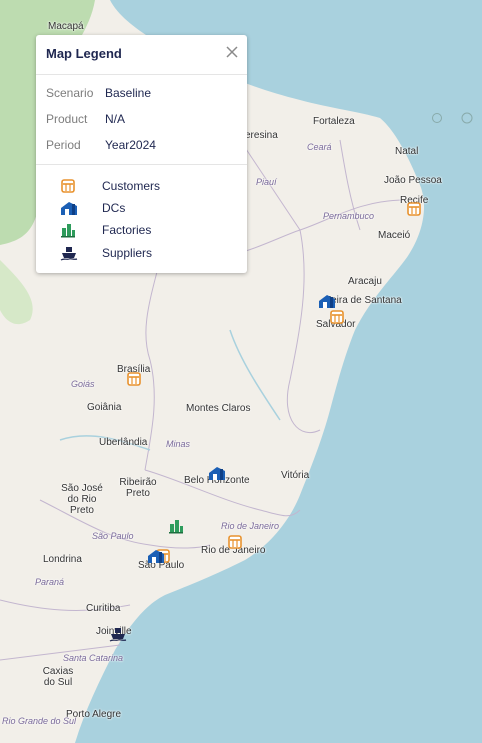 This screenshot has width=482, height=743. What do you see at coordinates (363, 300) in the screenshot?
I see `city-label: Feira de Santana` at bounding box center [363, 300].